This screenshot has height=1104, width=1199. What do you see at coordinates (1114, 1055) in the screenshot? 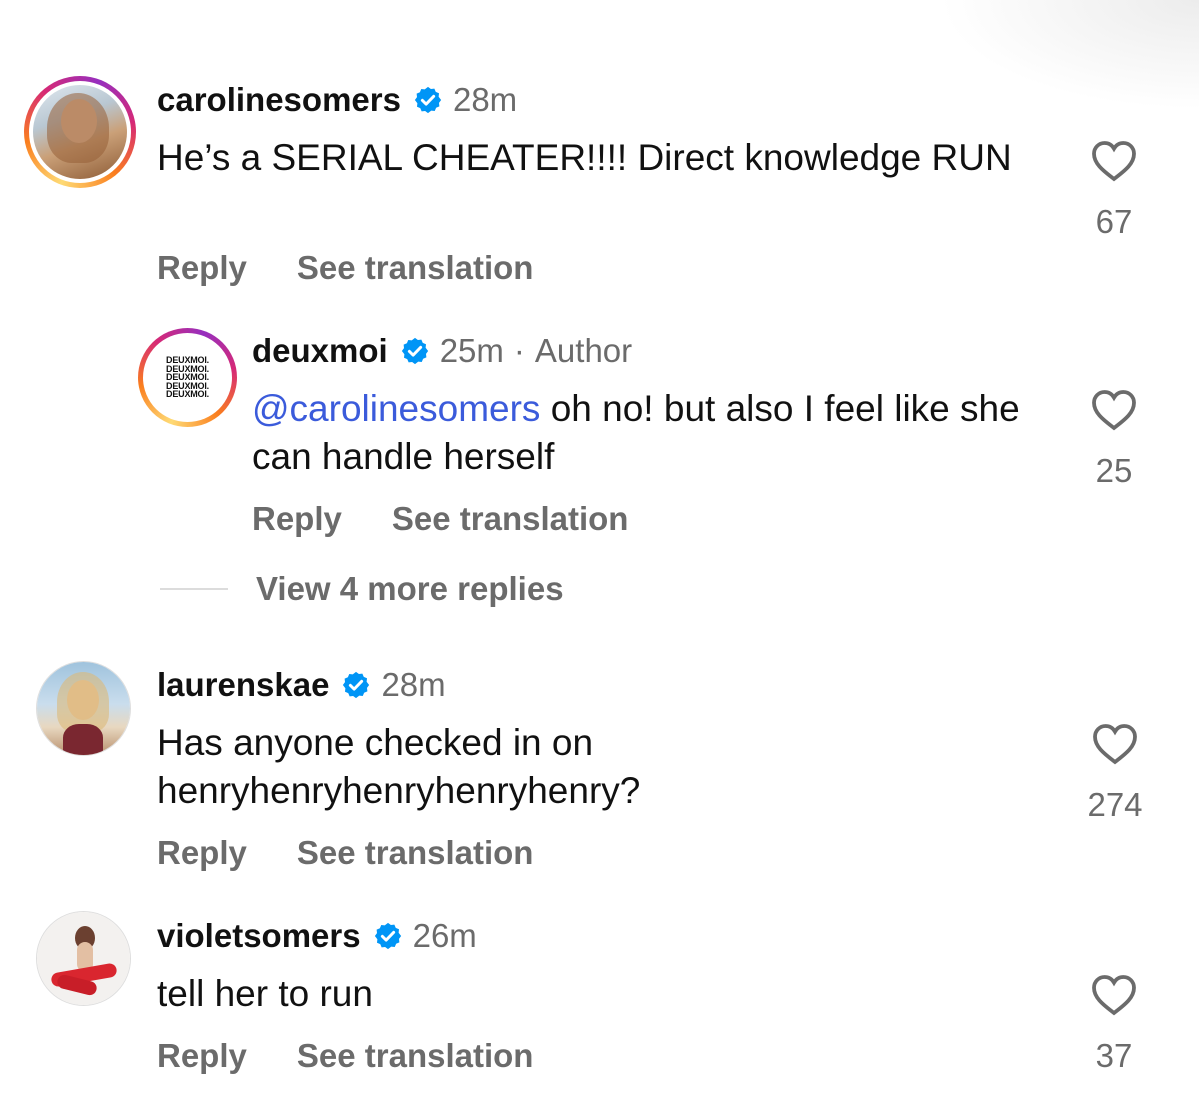
I see `like-count: 37` at bounding box center [1114, 1055].